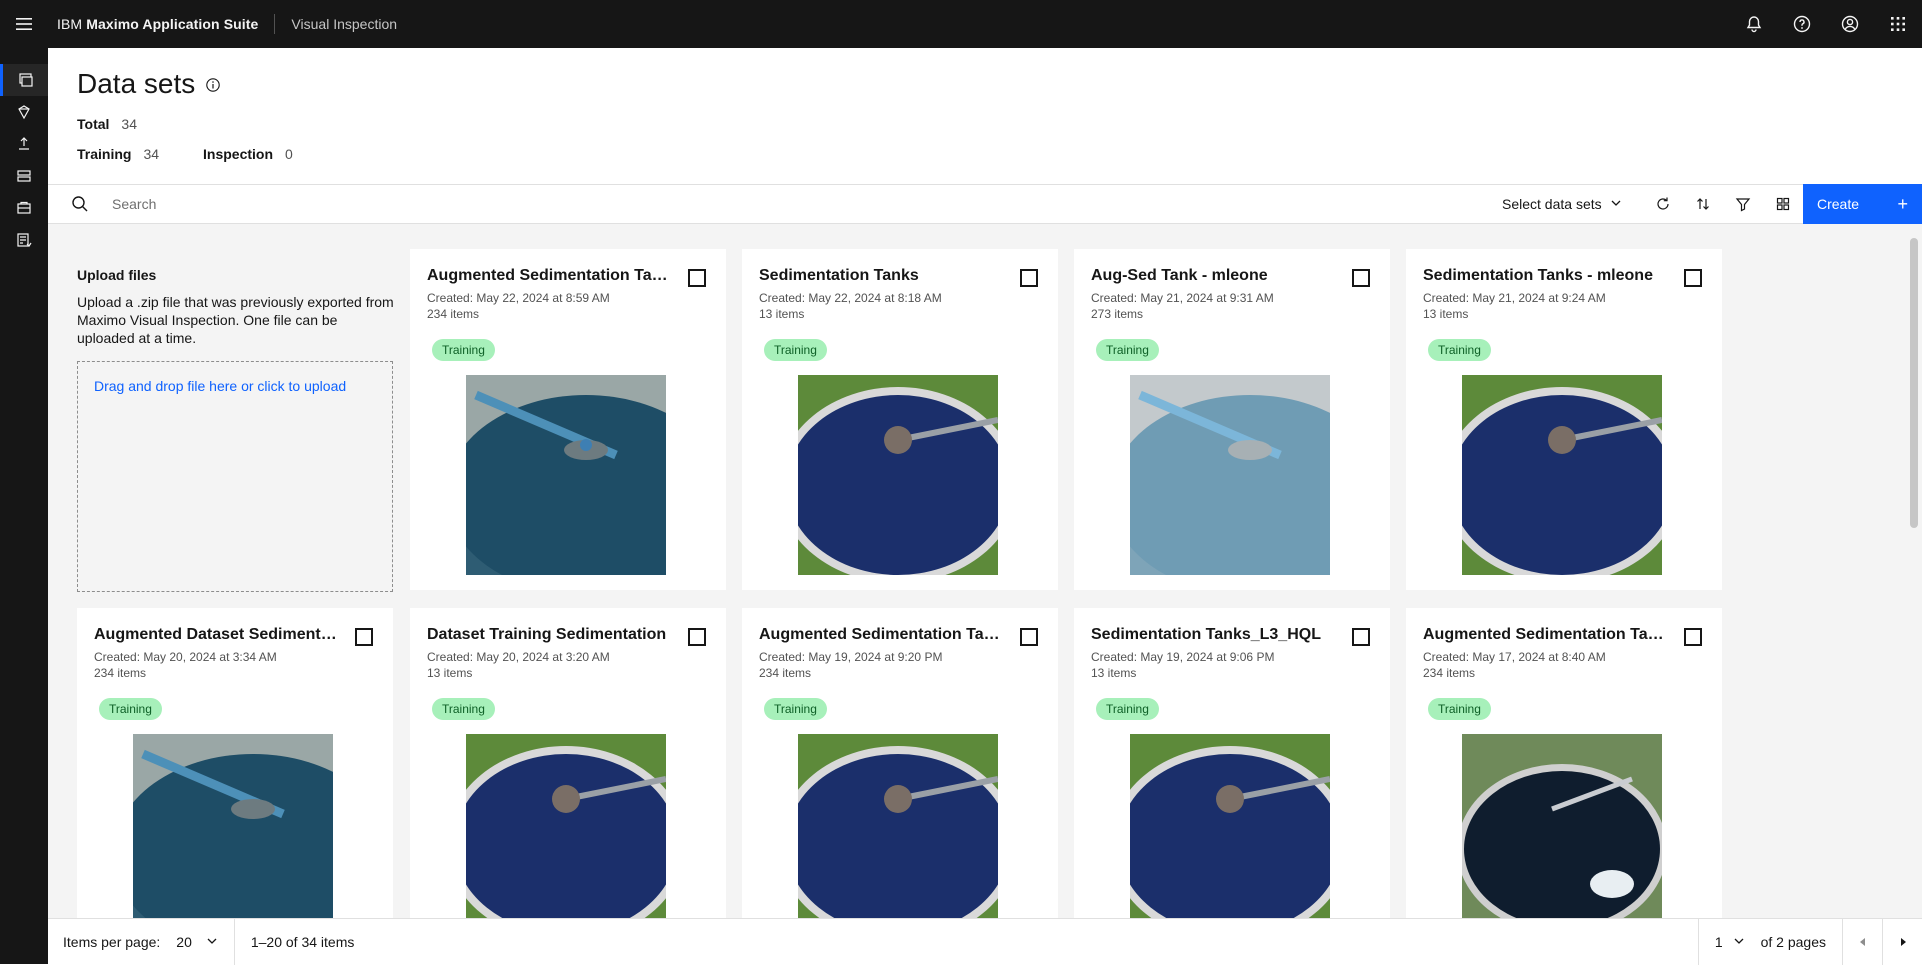 The height and width of the screenshot is (965, 1922). Describe the element at coordinates (1743, 204) in the screenshot. I see `filter-icon` at that location.